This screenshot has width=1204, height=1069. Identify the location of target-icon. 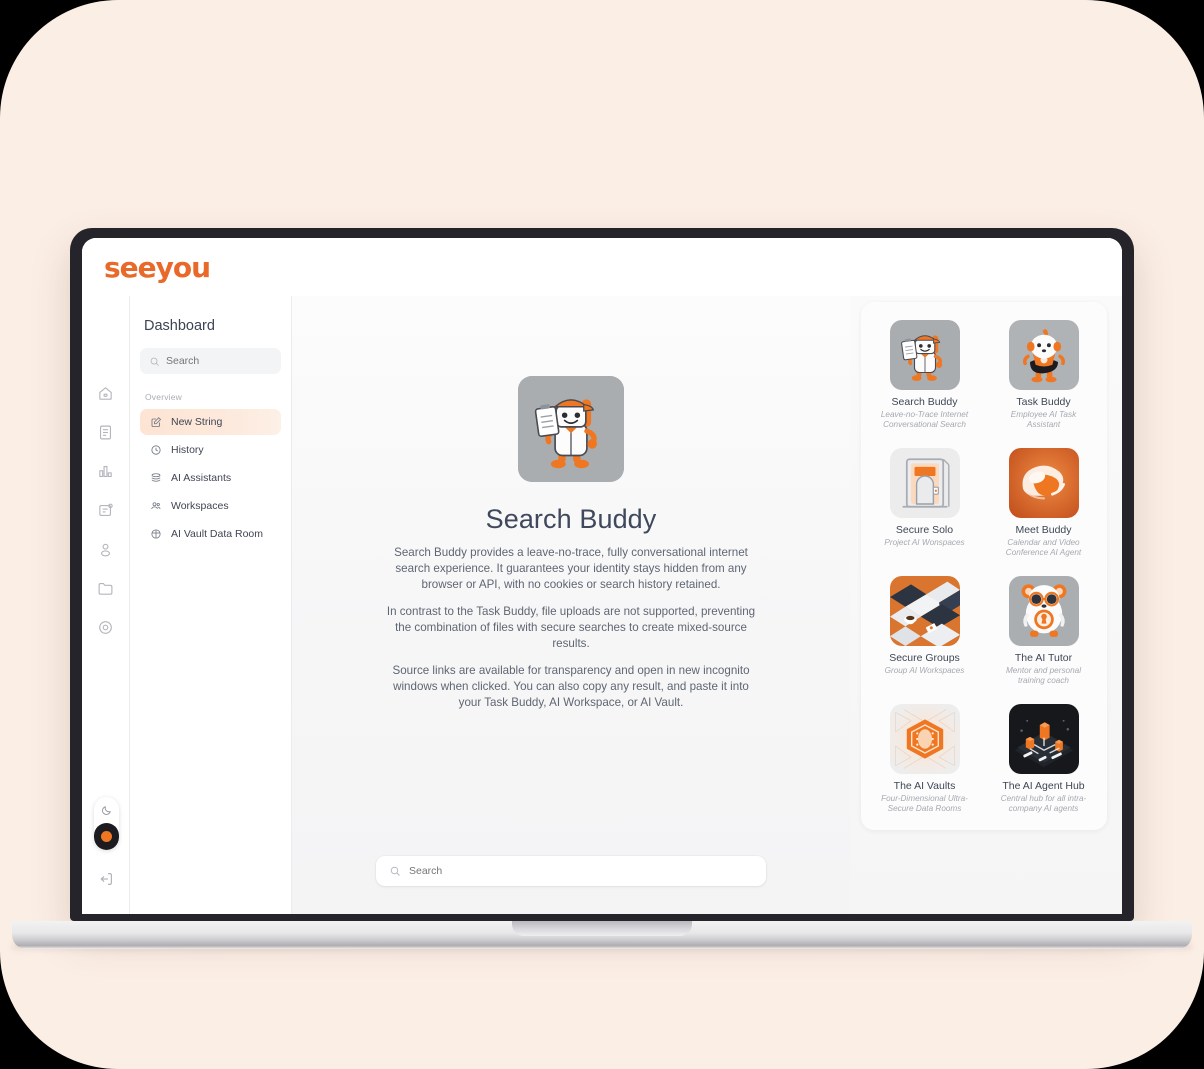
(106, 627).